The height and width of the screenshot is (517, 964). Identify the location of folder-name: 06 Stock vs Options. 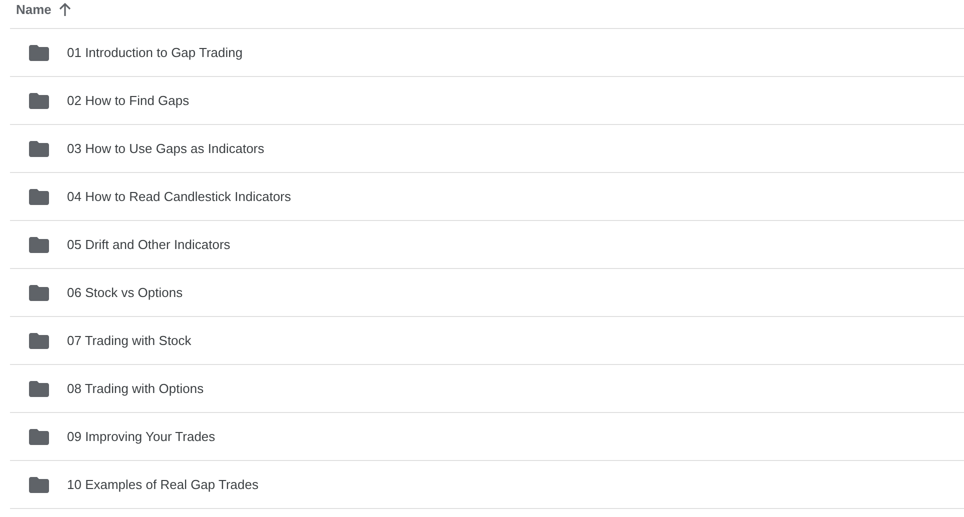
(125, 292).